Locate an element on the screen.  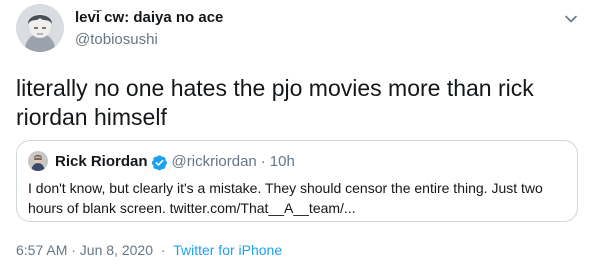
author-info: levi̅ cw: daiya no ace @tobiosushi is located at coordinates (149, 29).